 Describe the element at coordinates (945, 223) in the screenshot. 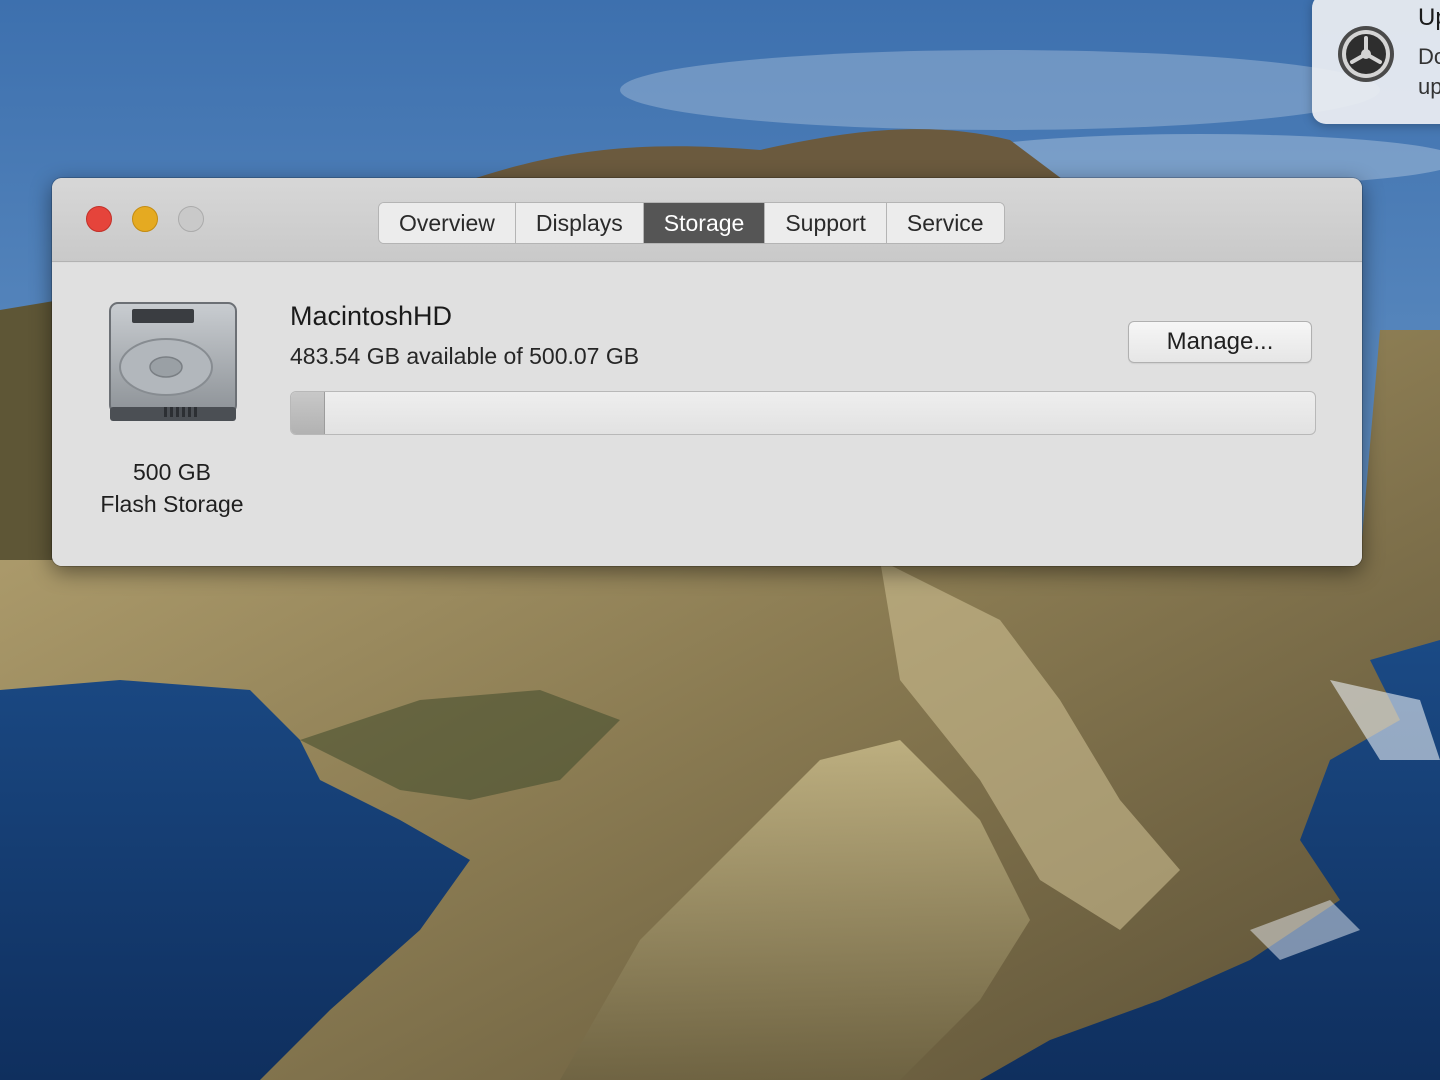

I see `tab-service: Service` at that location.